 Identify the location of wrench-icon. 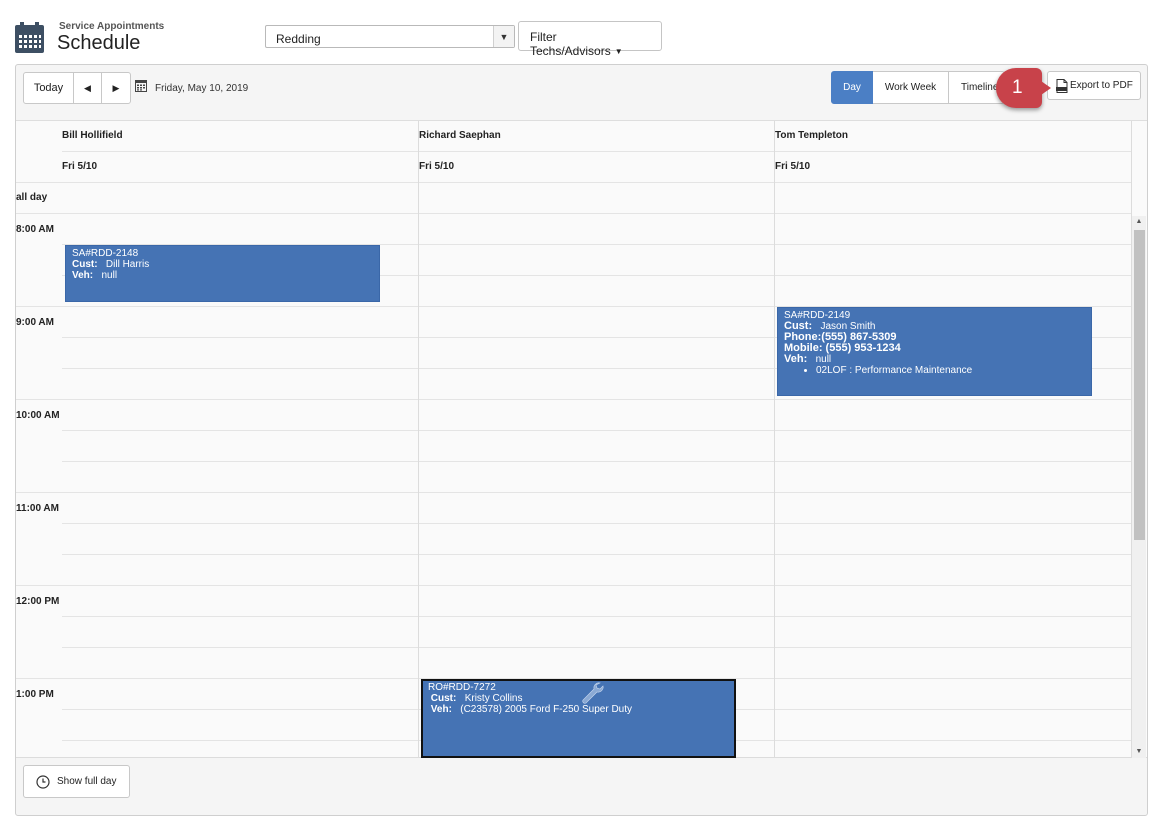
(593, 693).